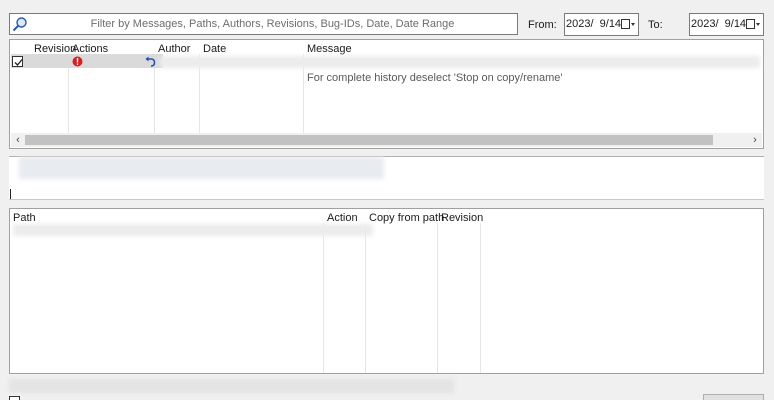 Image resolution: width=774 pixels, height=400 pixels. I want to click on ok-button, so click(733, 397).